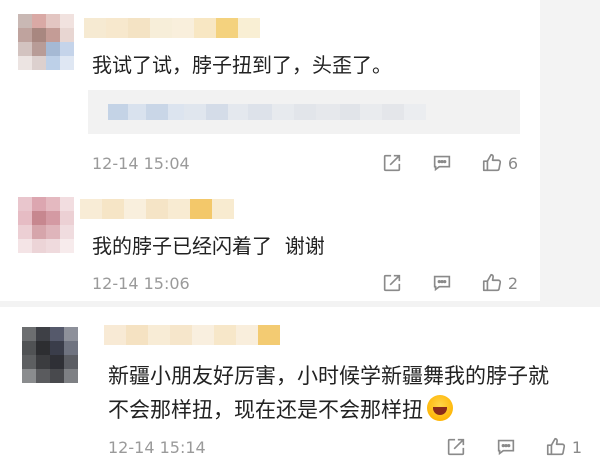  I want to click on timestamp: 12-14 15:04, so click(141, 163).